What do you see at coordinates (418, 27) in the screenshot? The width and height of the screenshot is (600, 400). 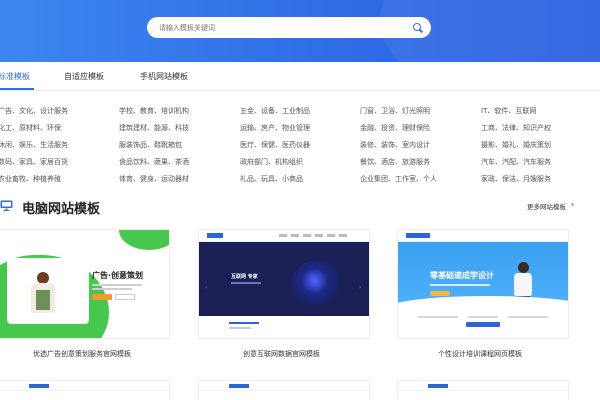 I see `search-icon` at bounding box center [418, 27].